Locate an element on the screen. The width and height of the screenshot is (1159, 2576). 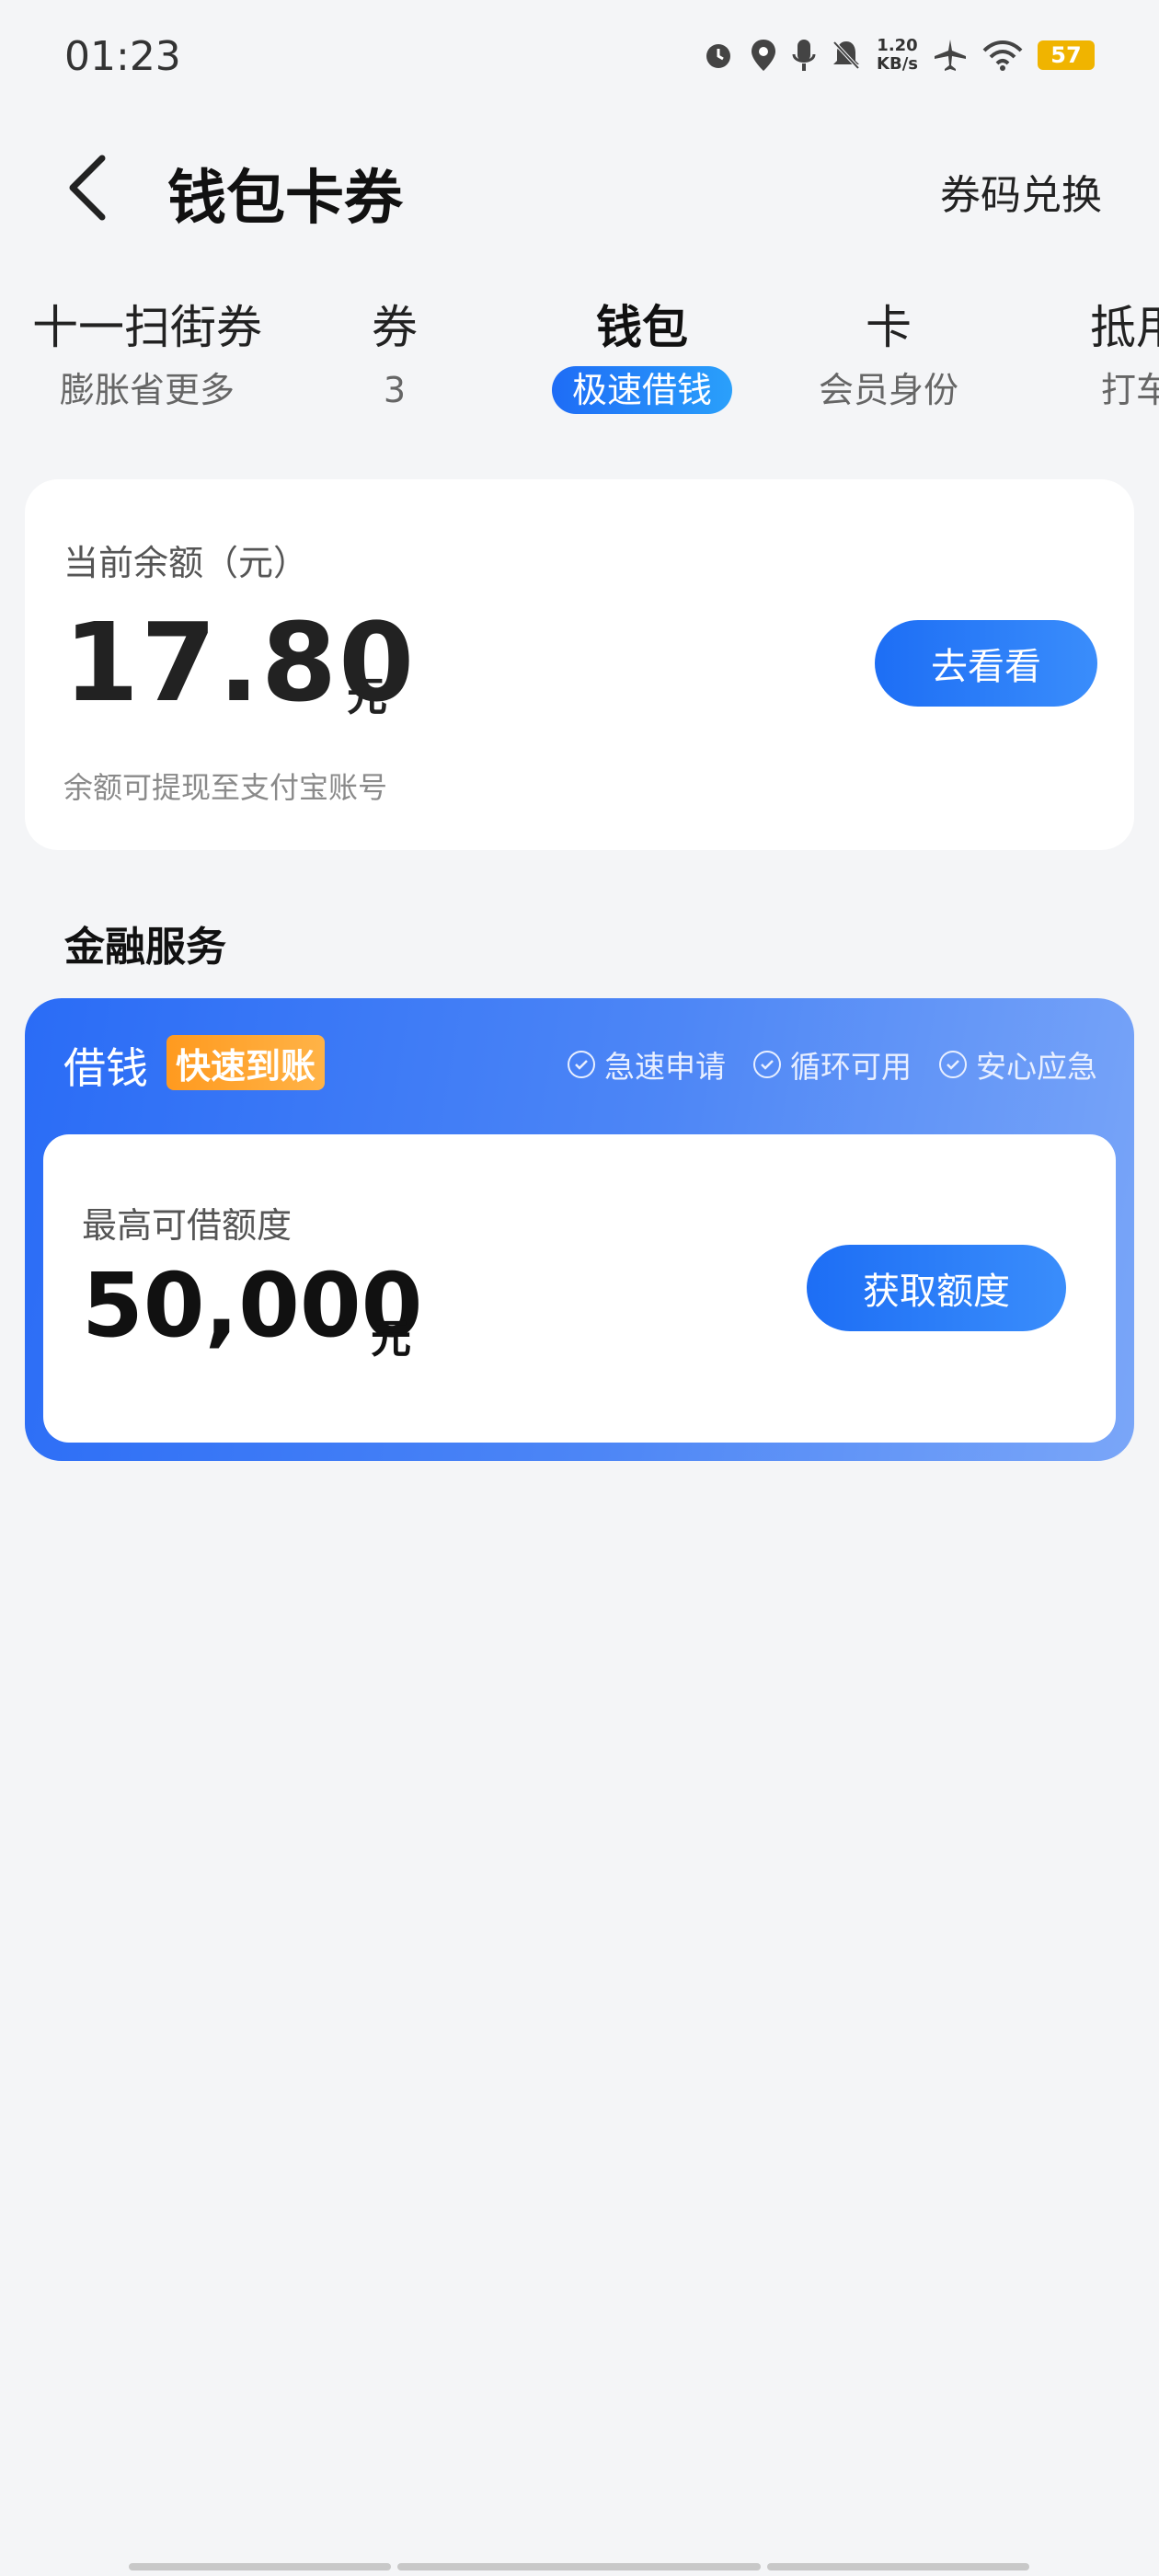
feature-item: 急速申请 is located at coordinates (647, 1064).